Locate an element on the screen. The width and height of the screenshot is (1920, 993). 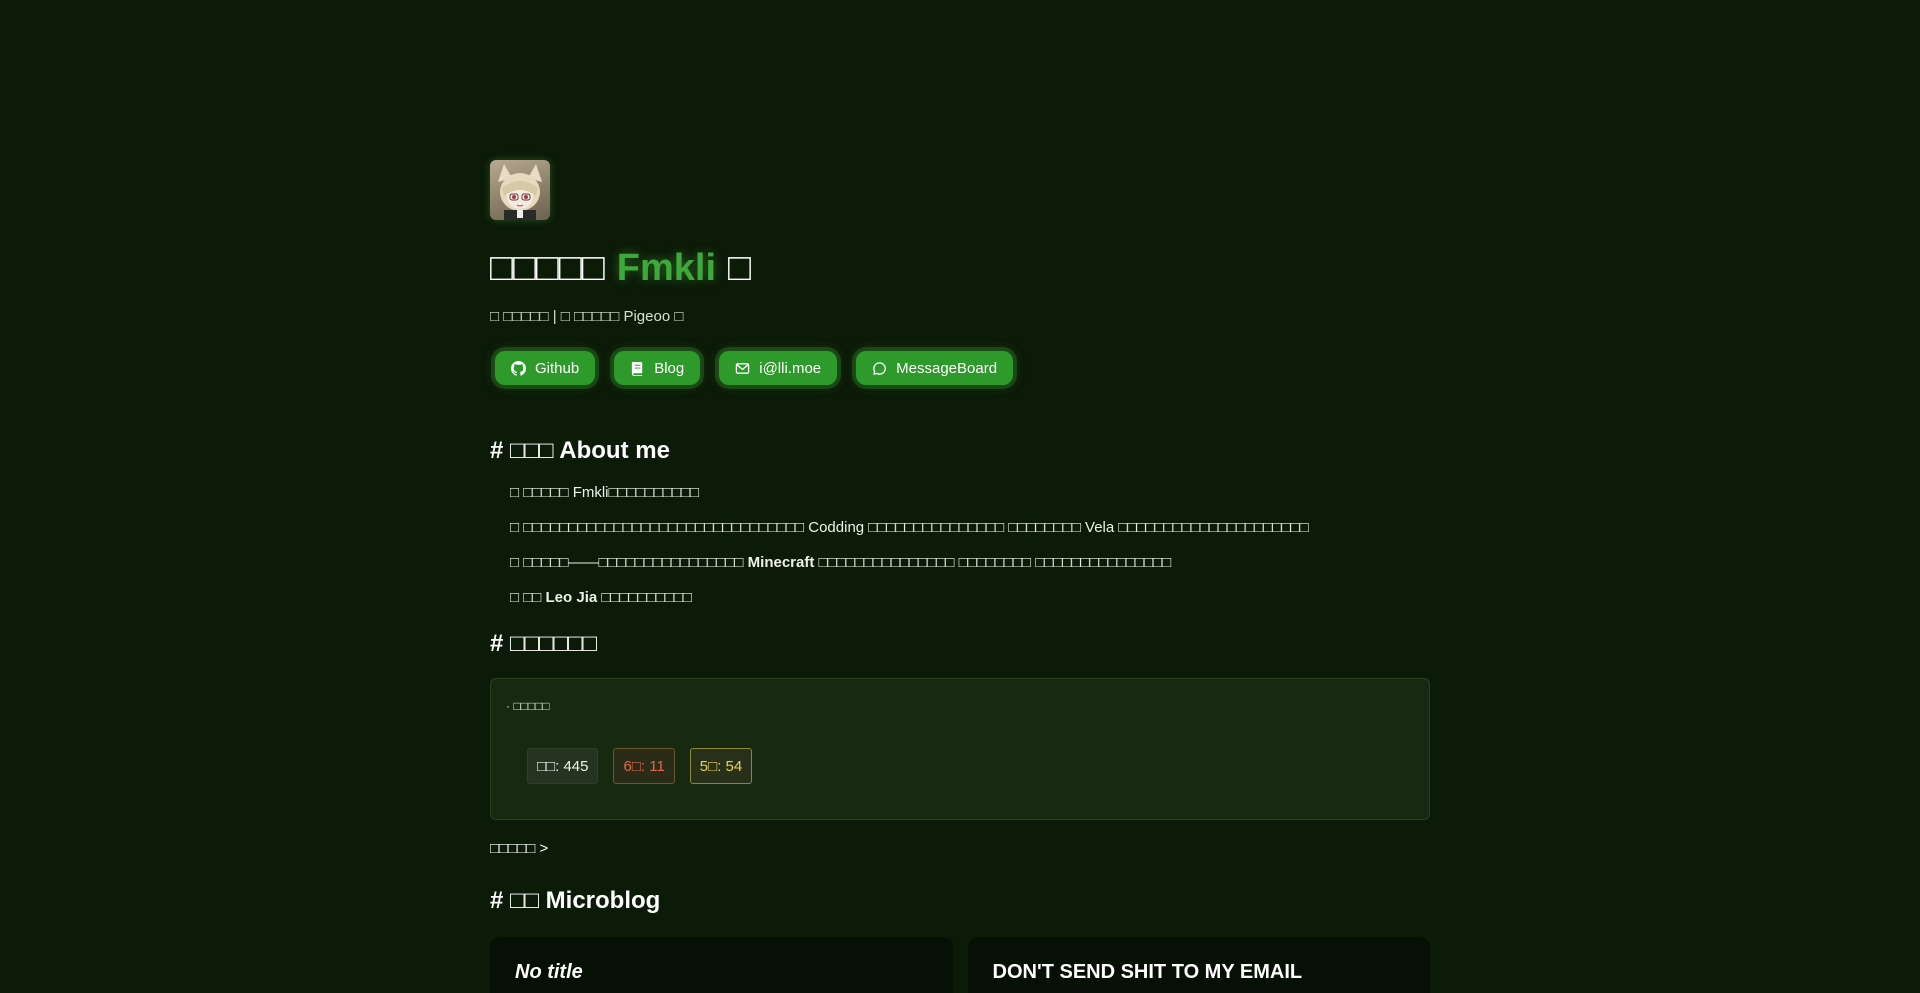
more-link: □□□□□ > is located at coordinates (960, 848).